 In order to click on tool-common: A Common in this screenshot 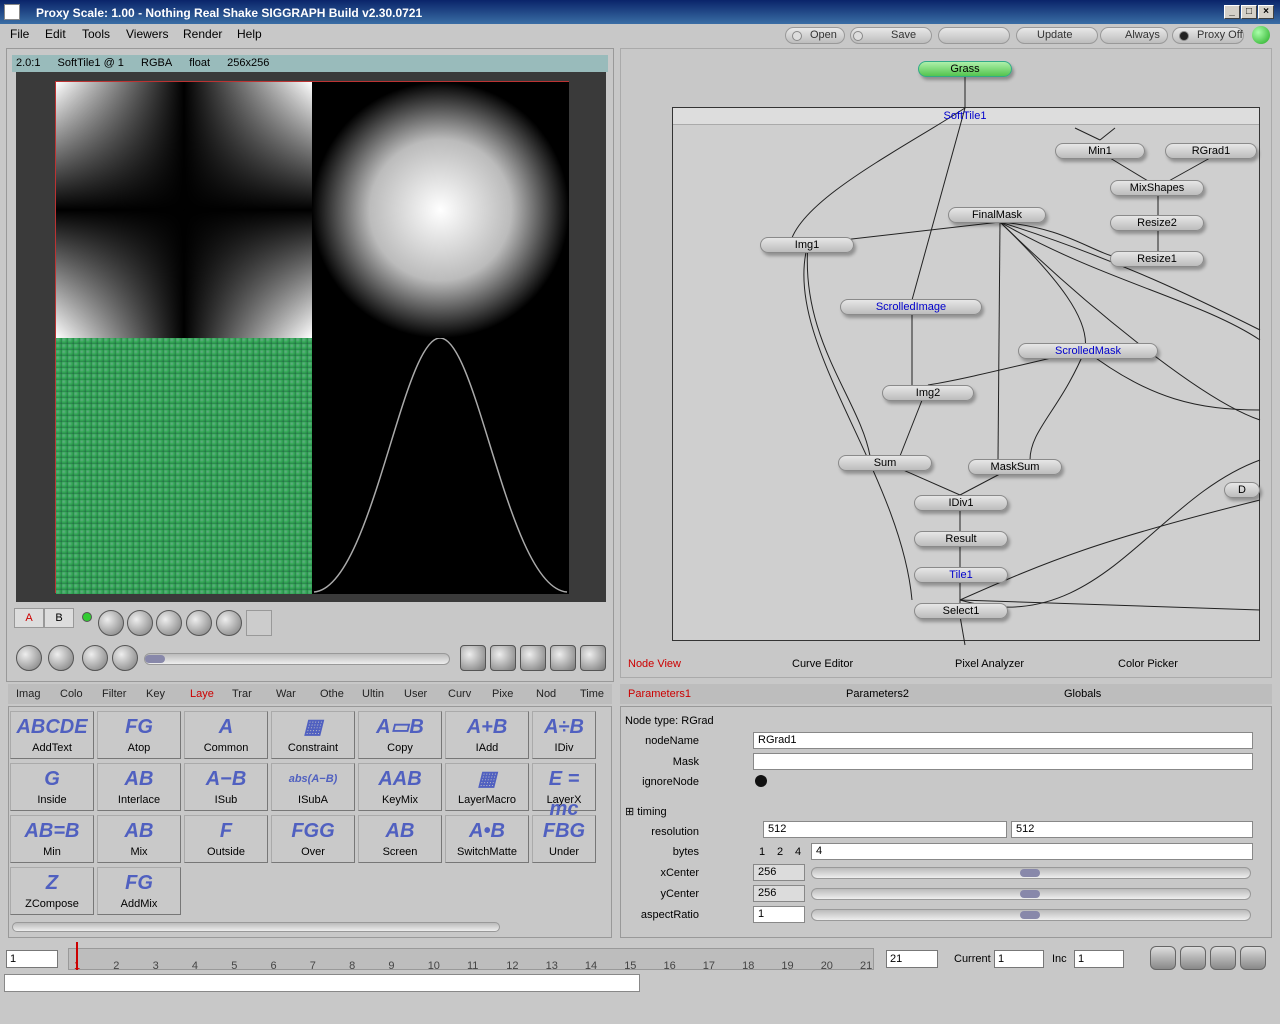, I will do `click(226, 735)`.